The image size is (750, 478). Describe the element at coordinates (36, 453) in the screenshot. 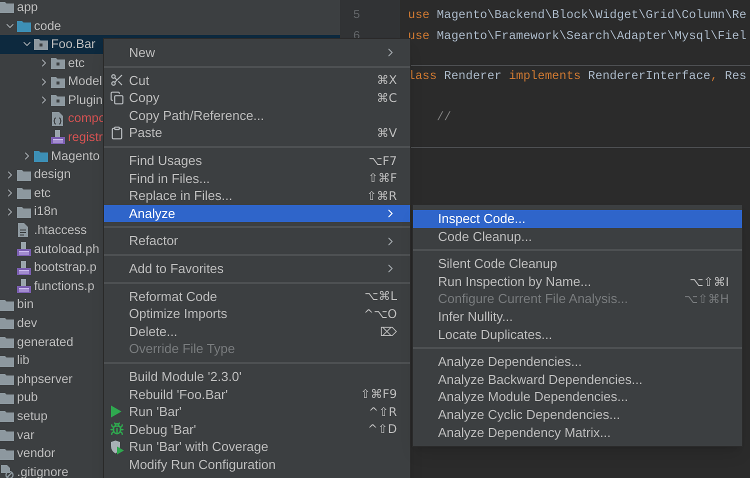

I see `tree-item-label: vendor` at that location.